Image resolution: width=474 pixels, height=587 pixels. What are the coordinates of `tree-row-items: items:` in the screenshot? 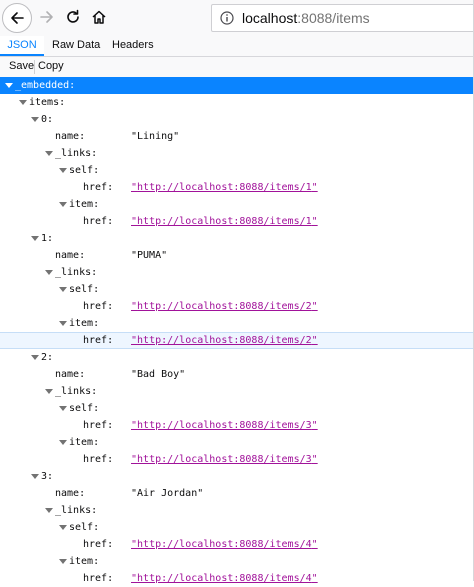 It's located at (237, 102).